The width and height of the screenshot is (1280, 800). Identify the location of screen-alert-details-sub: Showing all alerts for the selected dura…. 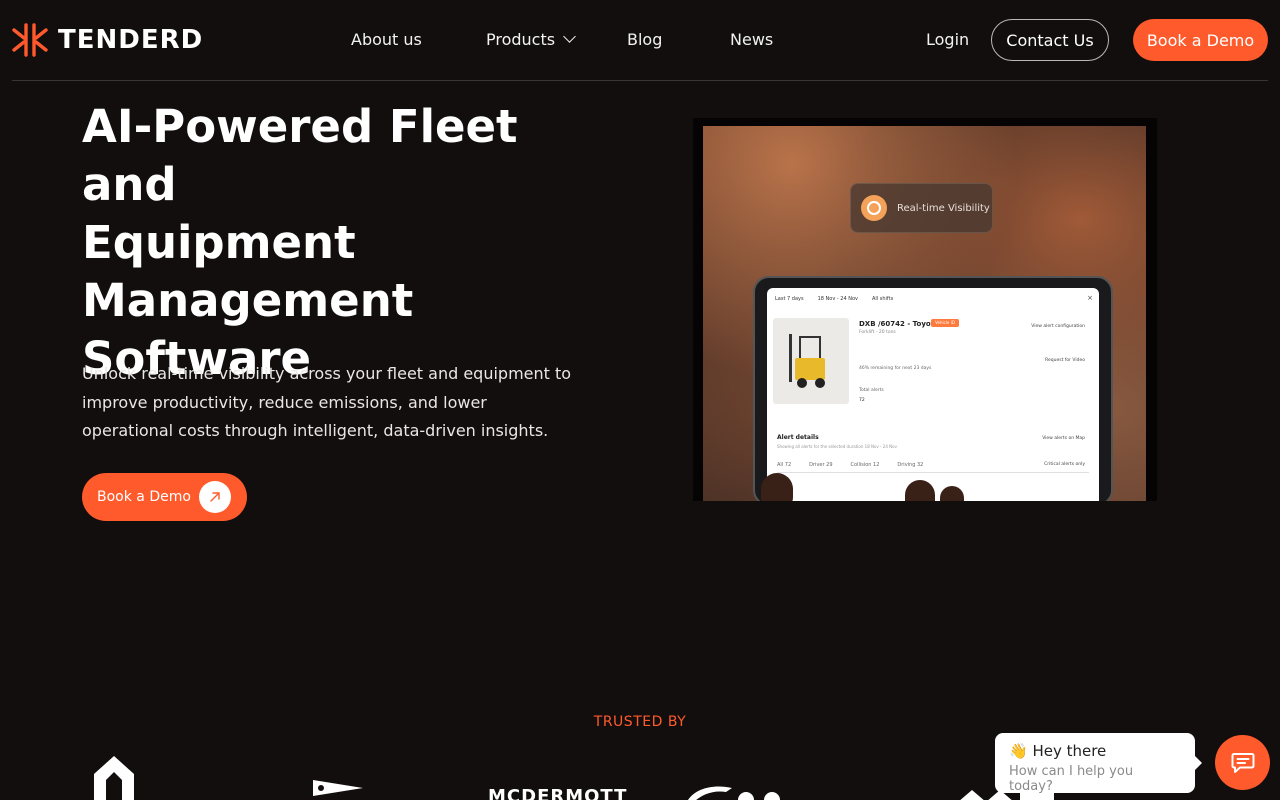
(837, 446).